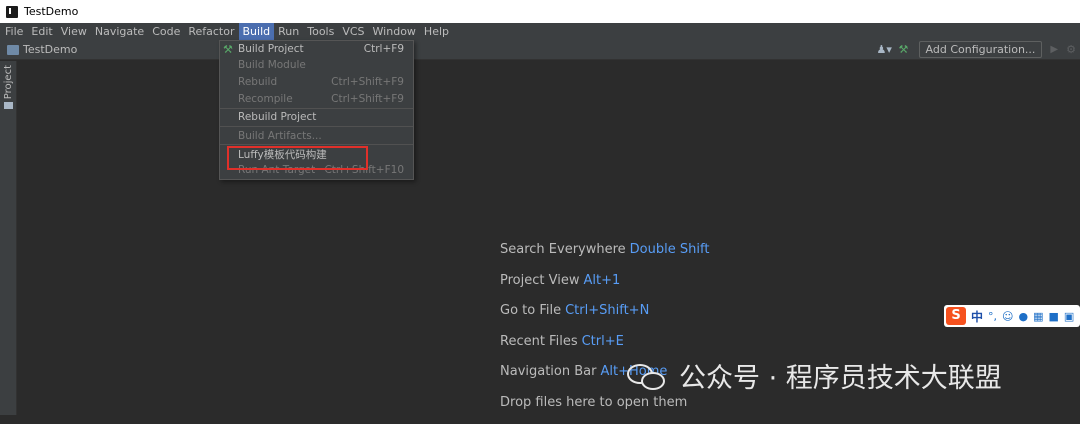 This screenshot has height=424, width=1080. I want to click on hint-project-view: Project View Alt+1, so click(604, 287).